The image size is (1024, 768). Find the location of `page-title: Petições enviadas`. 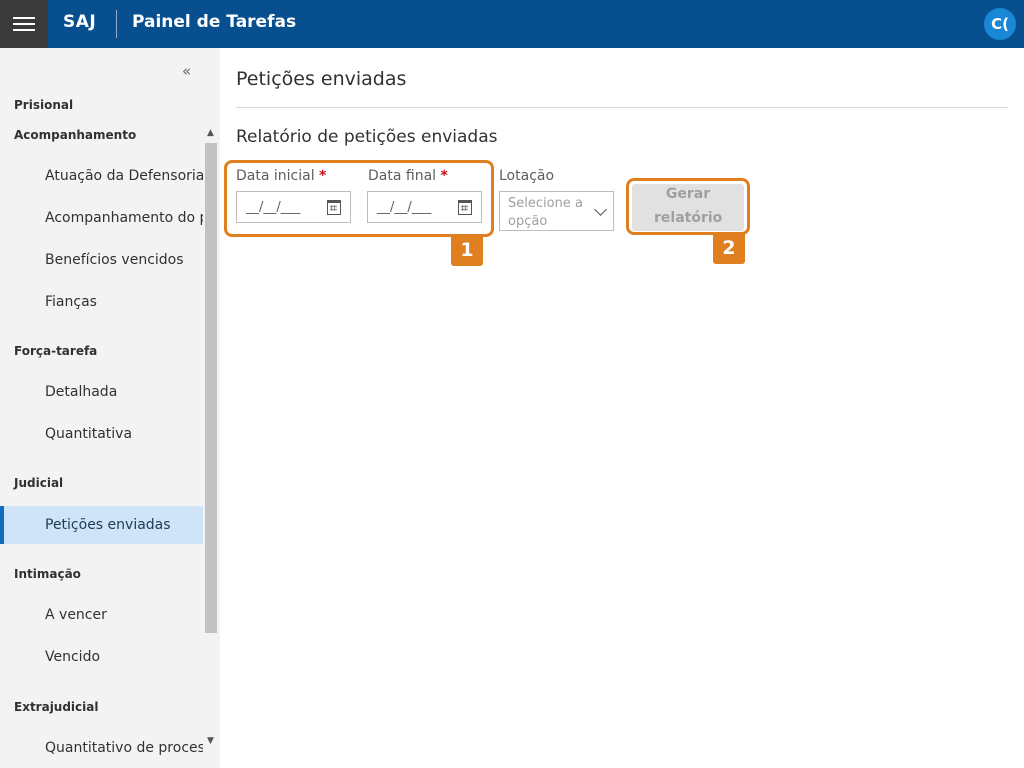

page-title: Petições enviadas is located at coordinates (321, 79).